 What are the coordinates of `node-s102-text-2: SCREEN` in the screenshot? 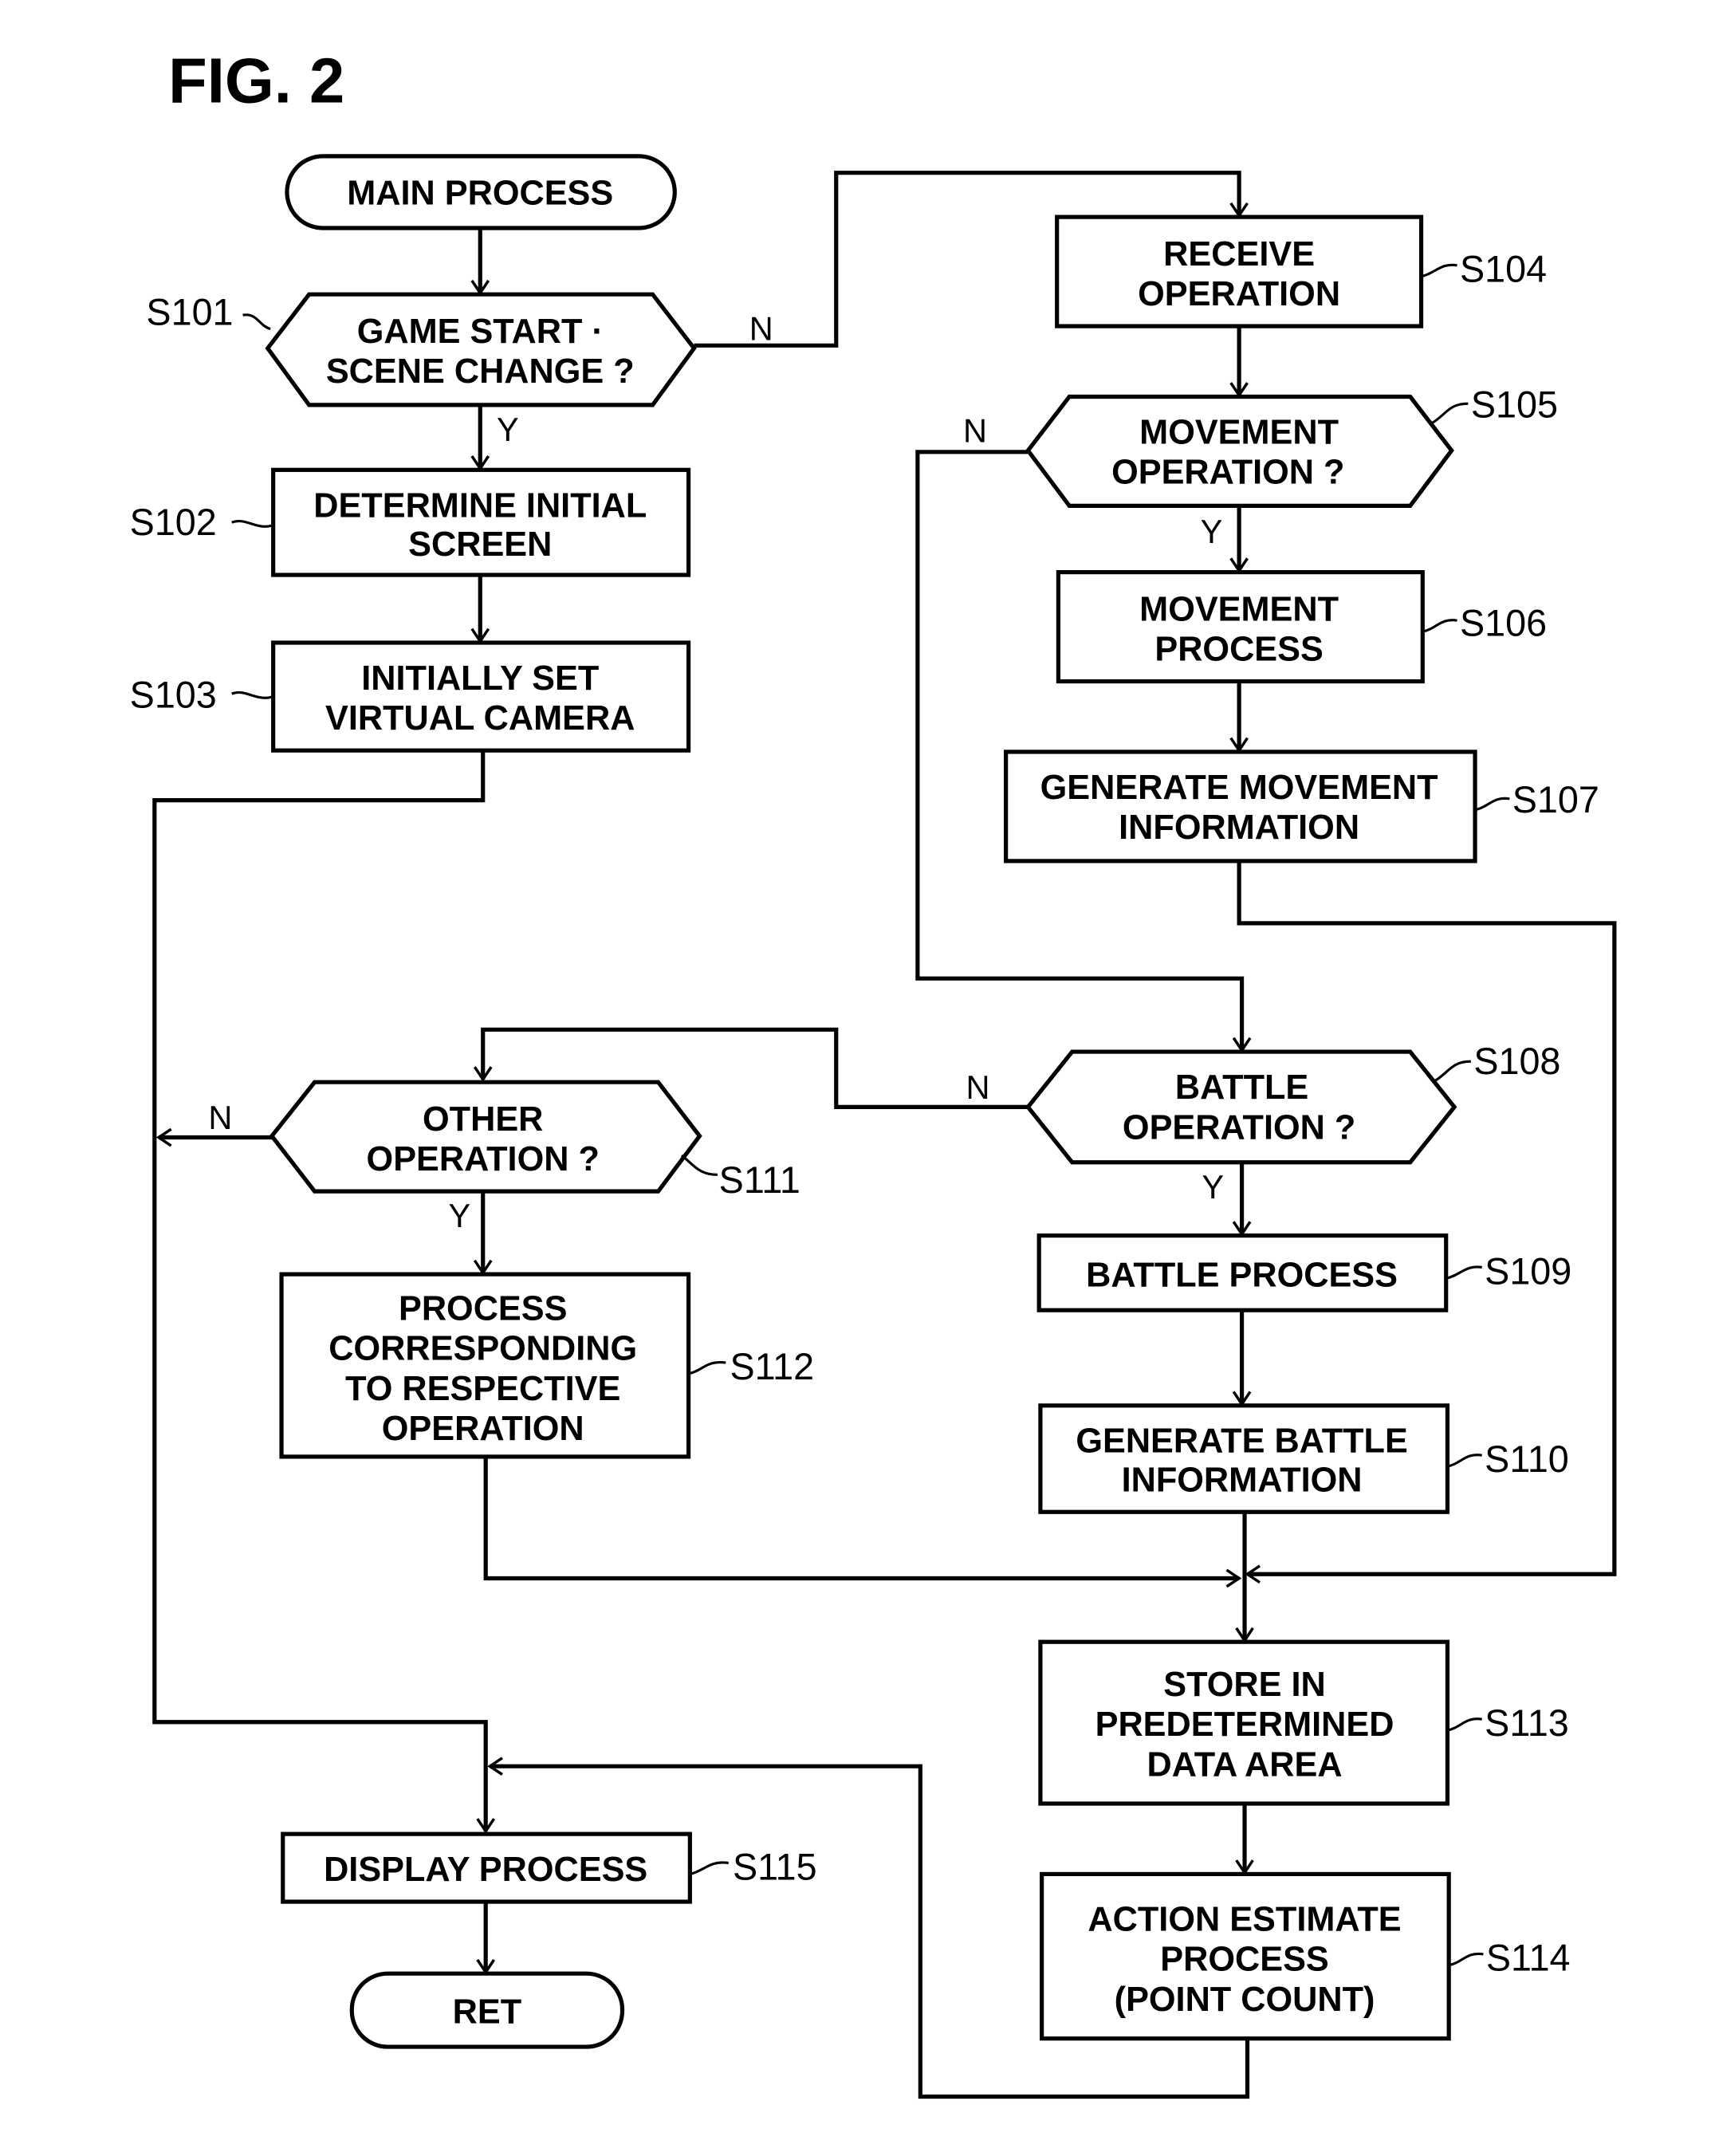 It's located at (480, 544).